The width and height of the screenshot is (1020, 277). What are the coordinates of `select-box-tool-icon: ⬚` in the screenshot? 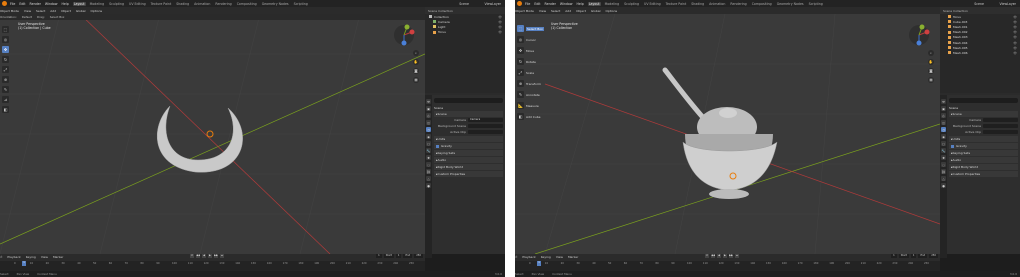 It's located at (5, 29).